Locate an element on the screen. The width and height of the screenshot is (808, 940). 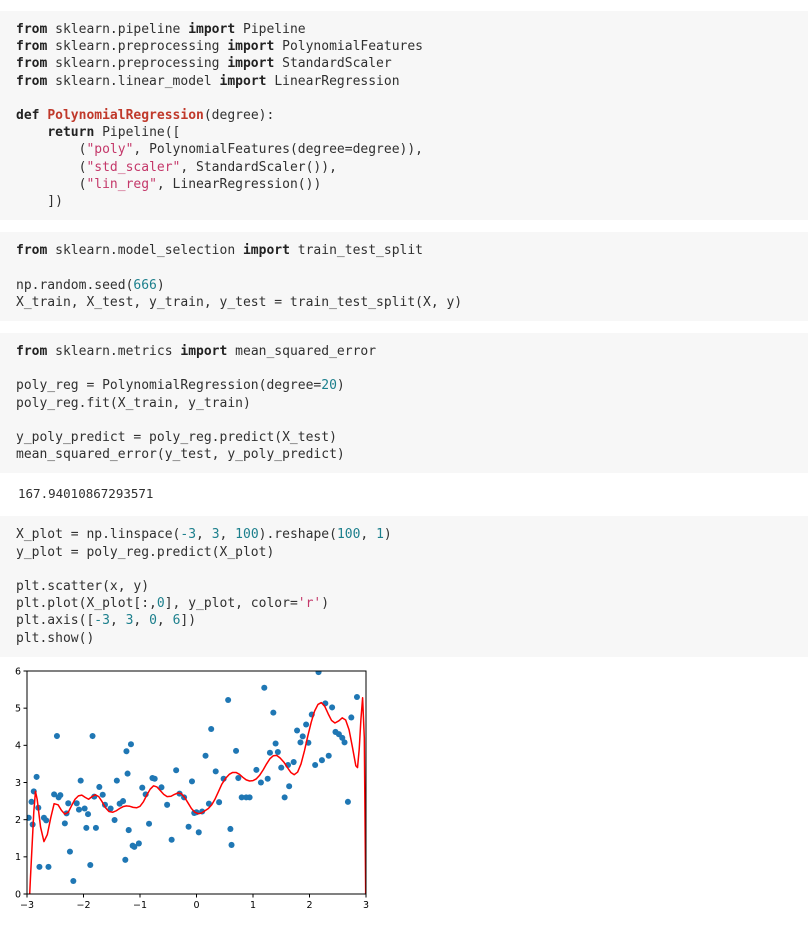
code-token: 3 is located at coordinates (215, 535).